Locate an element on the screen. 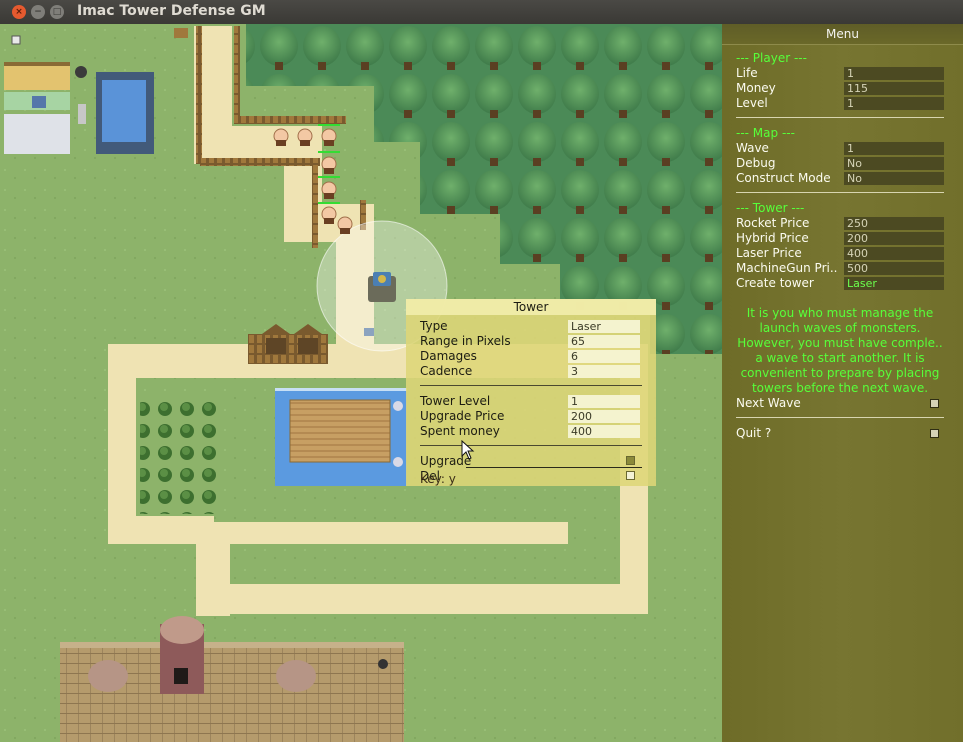 The height and width of the screenshot is (742, 963). window-title: Imac Tower Defense GM is located at coordinates (171, 11).